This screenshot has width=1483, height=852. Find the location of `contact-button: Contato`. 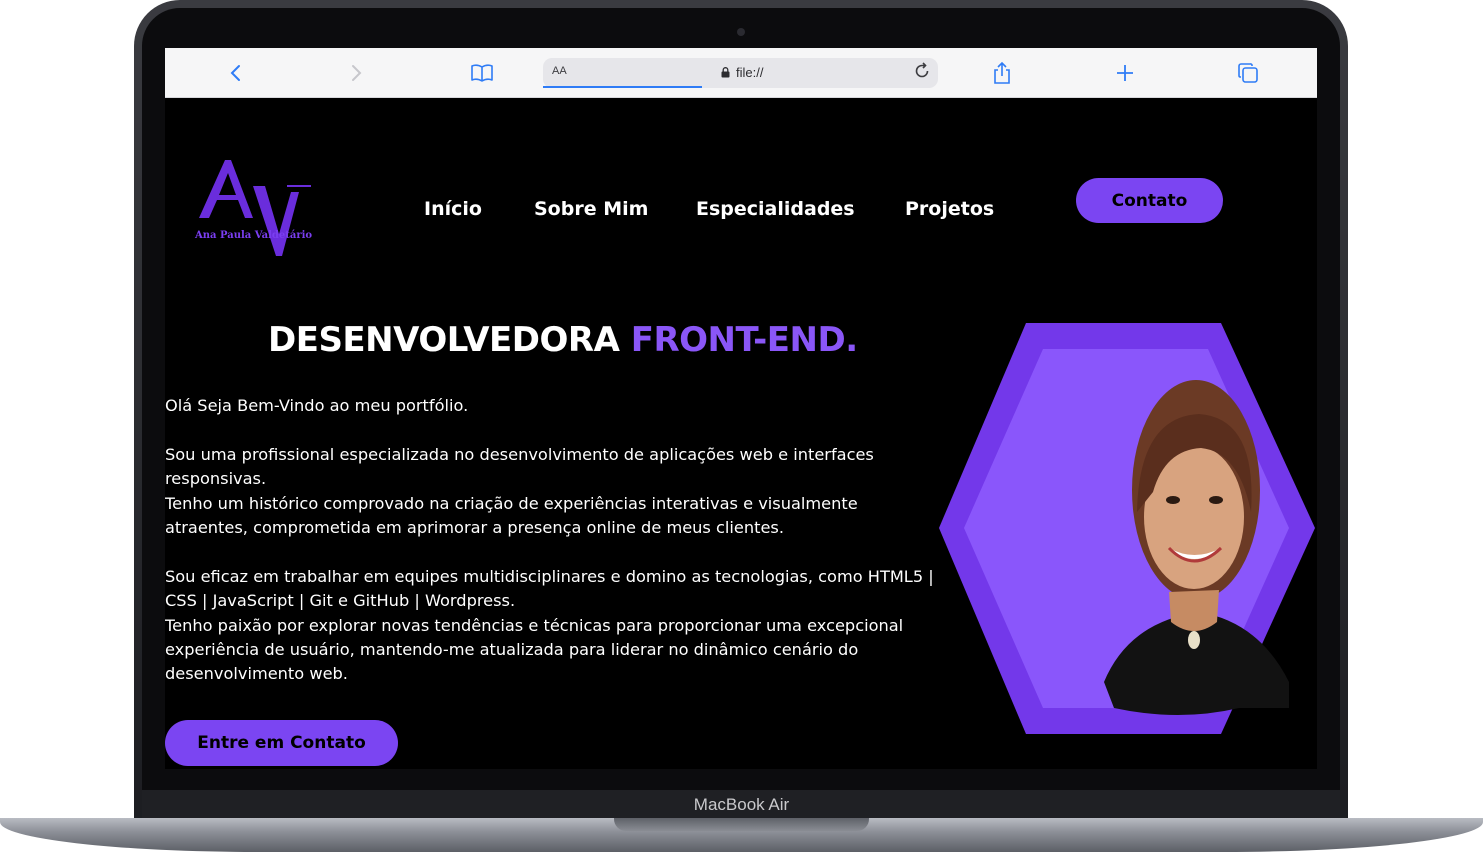

contact-button: Contato is located at coordinates (1149, 200).